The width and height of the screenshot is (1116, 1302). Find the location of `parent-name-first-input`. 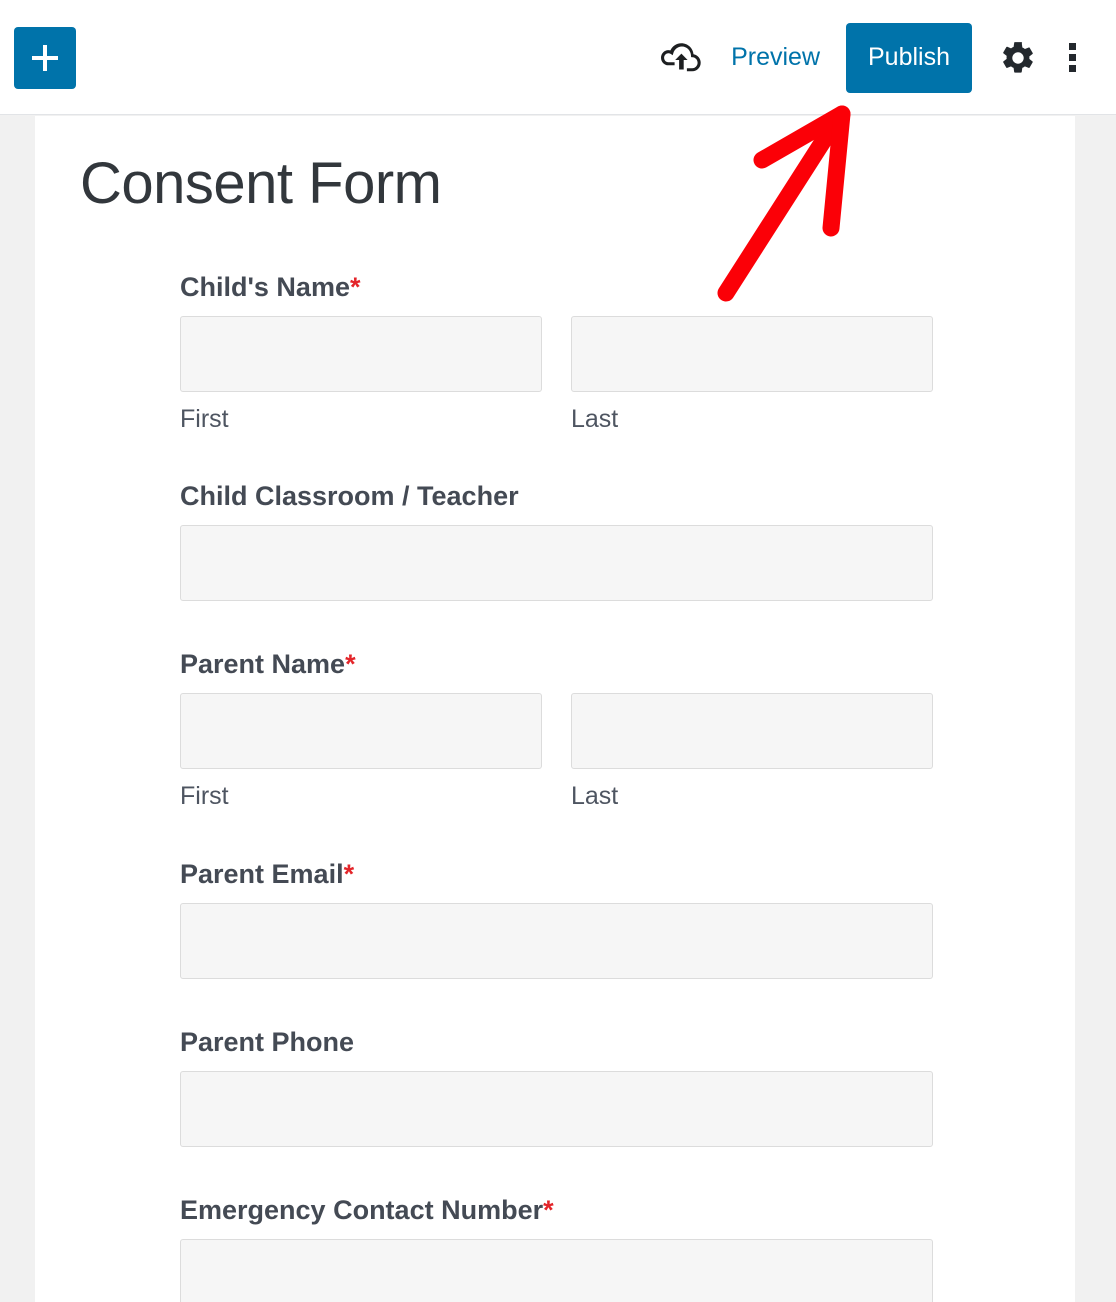

parent-name-first-input is located at coordinates (361, 731).